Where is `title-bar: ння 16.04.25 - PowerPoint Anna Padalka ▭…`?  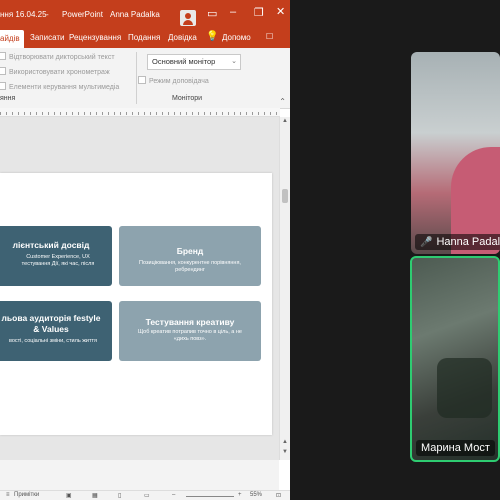 title-bar: ння 16.04.25 - PowerPoint Anna Padalka ▭… is located at coordinates (145, 14).